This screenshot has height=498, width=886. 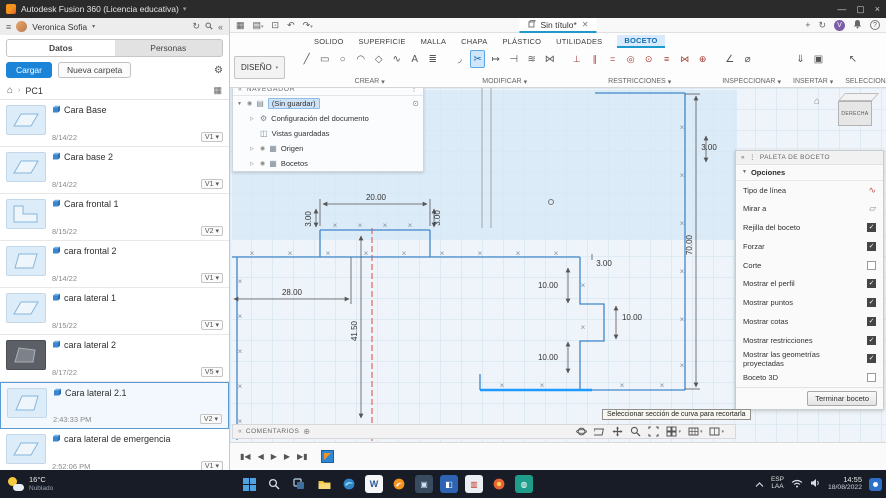 I want to click on option-show-constraints: Mostrar restricciones ✓, so click(x=809, y=340).